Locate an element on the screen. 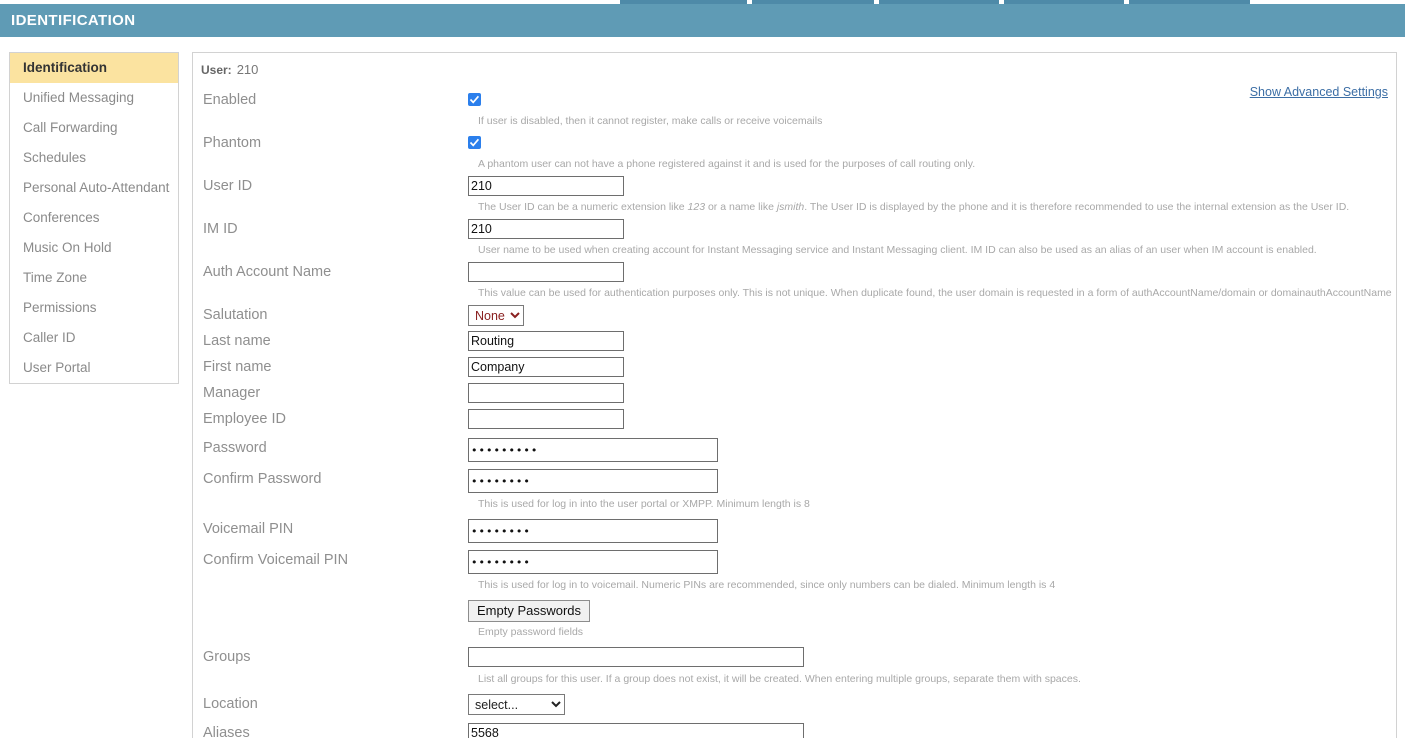 The image size is (1405, 738). field-row-im-id: IM ID is located at coordinates (794, 230).